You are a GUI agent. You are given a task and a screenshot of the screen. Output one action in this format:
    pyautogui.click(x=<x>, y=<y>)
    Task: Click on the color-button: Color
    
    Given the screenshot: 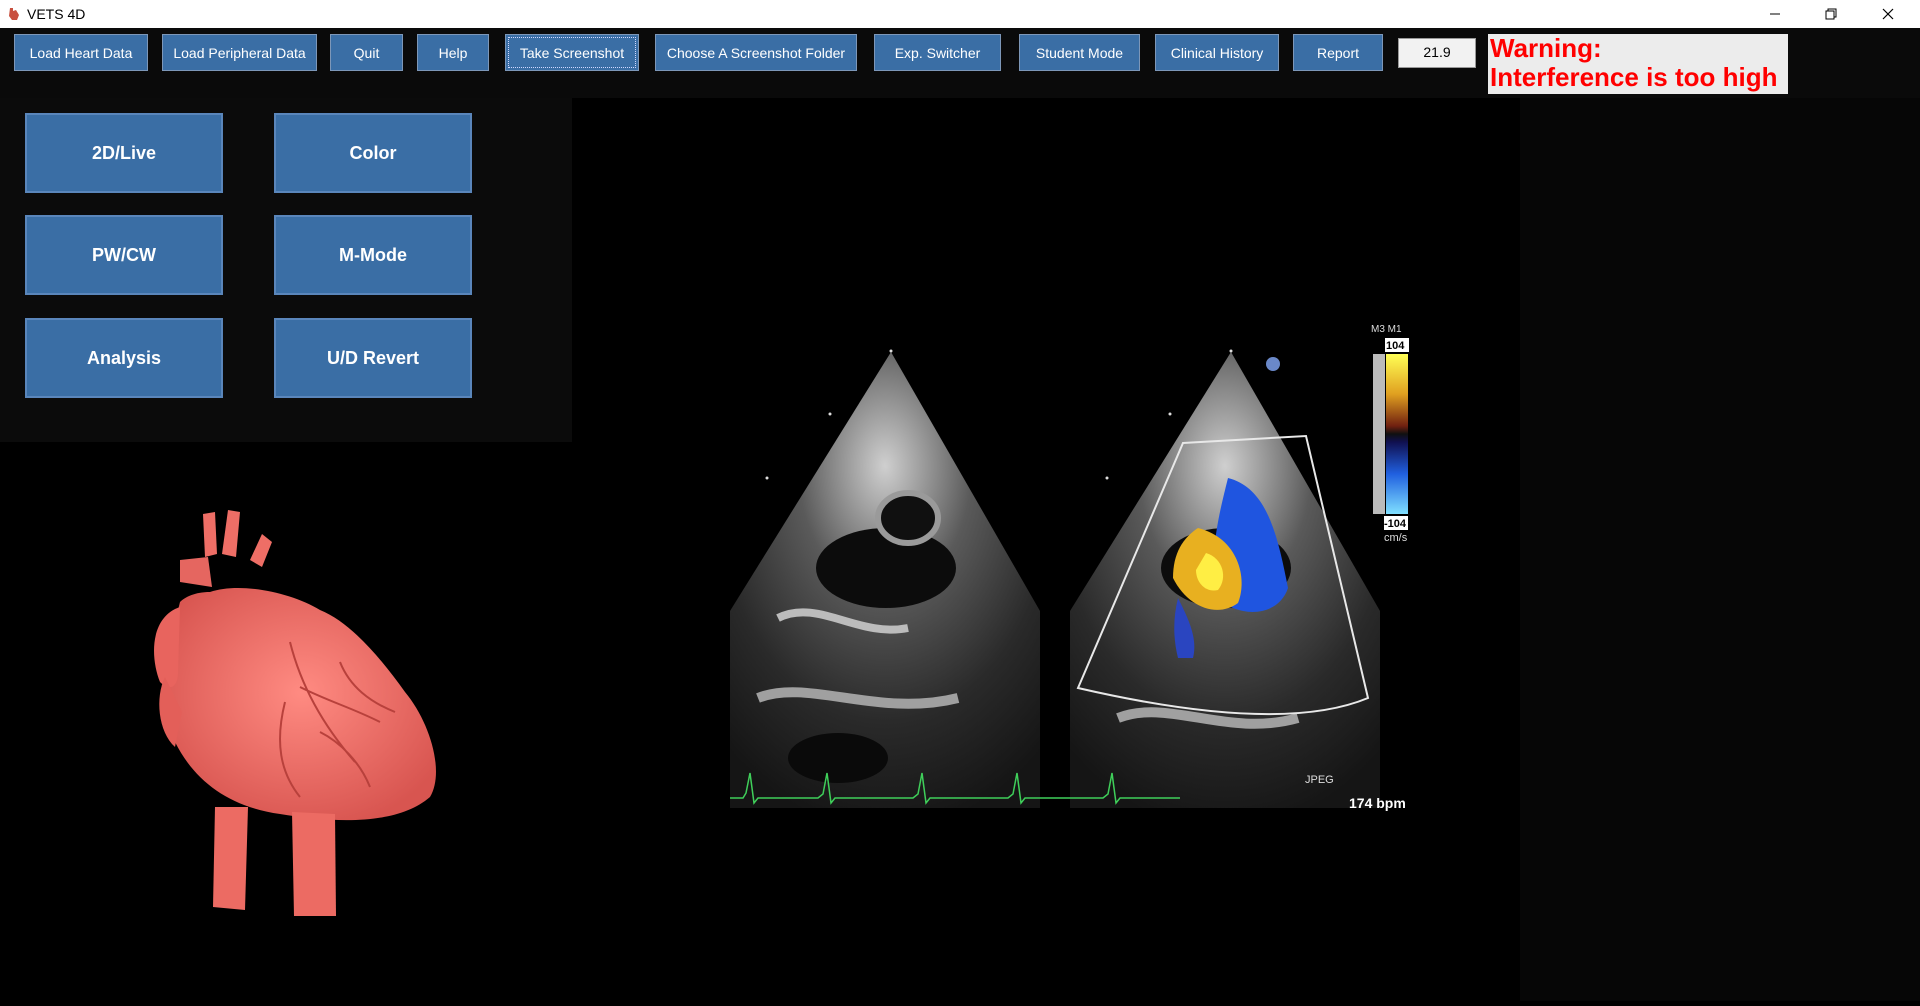 What is the action you would take?
    pyautogui.click(x=373, y=153)
    